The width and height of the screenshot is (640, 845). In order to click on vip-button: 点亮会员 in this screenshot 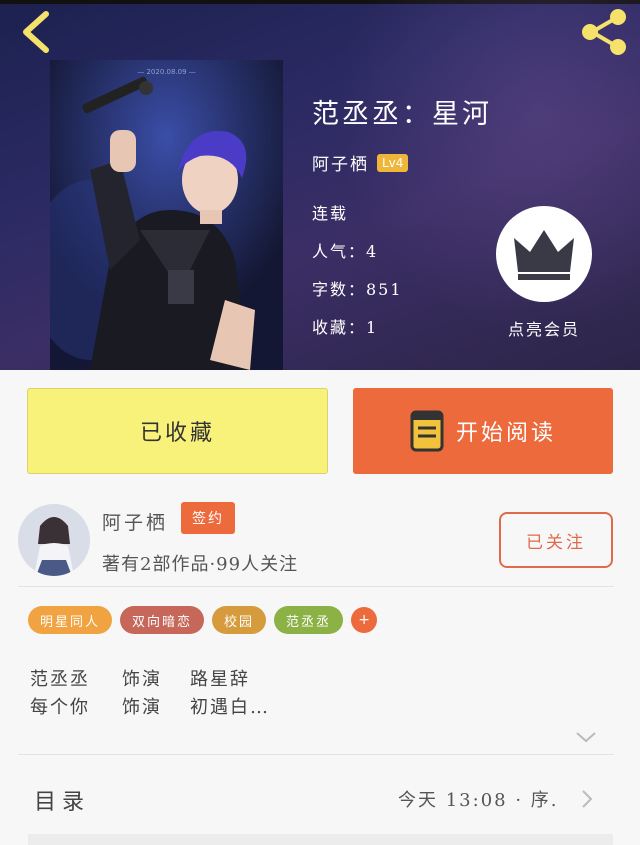, I will do `click(544, 273)`.